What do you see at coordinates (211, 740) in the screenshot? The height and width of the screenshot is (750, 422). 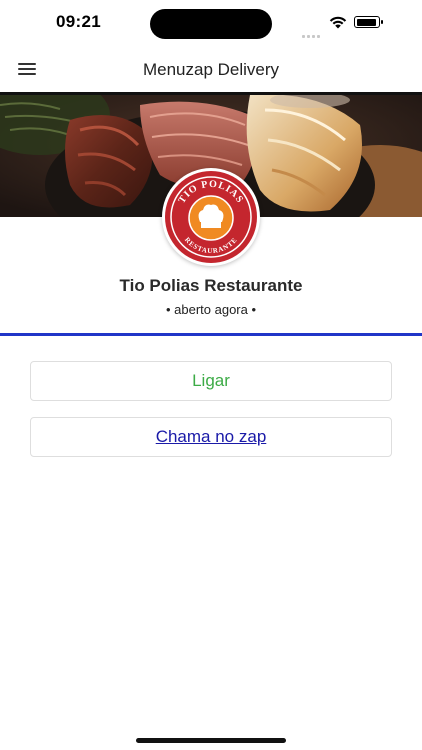 I see `home-indicator` at bounding box center [211, 740].